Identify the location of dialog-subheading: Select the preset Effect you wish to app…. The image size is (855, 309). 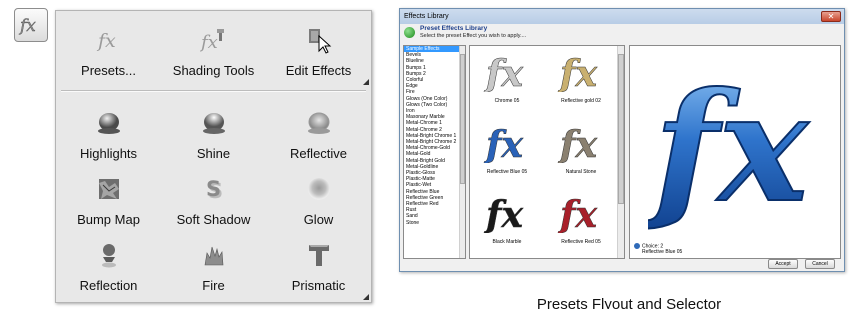
(473, 36).